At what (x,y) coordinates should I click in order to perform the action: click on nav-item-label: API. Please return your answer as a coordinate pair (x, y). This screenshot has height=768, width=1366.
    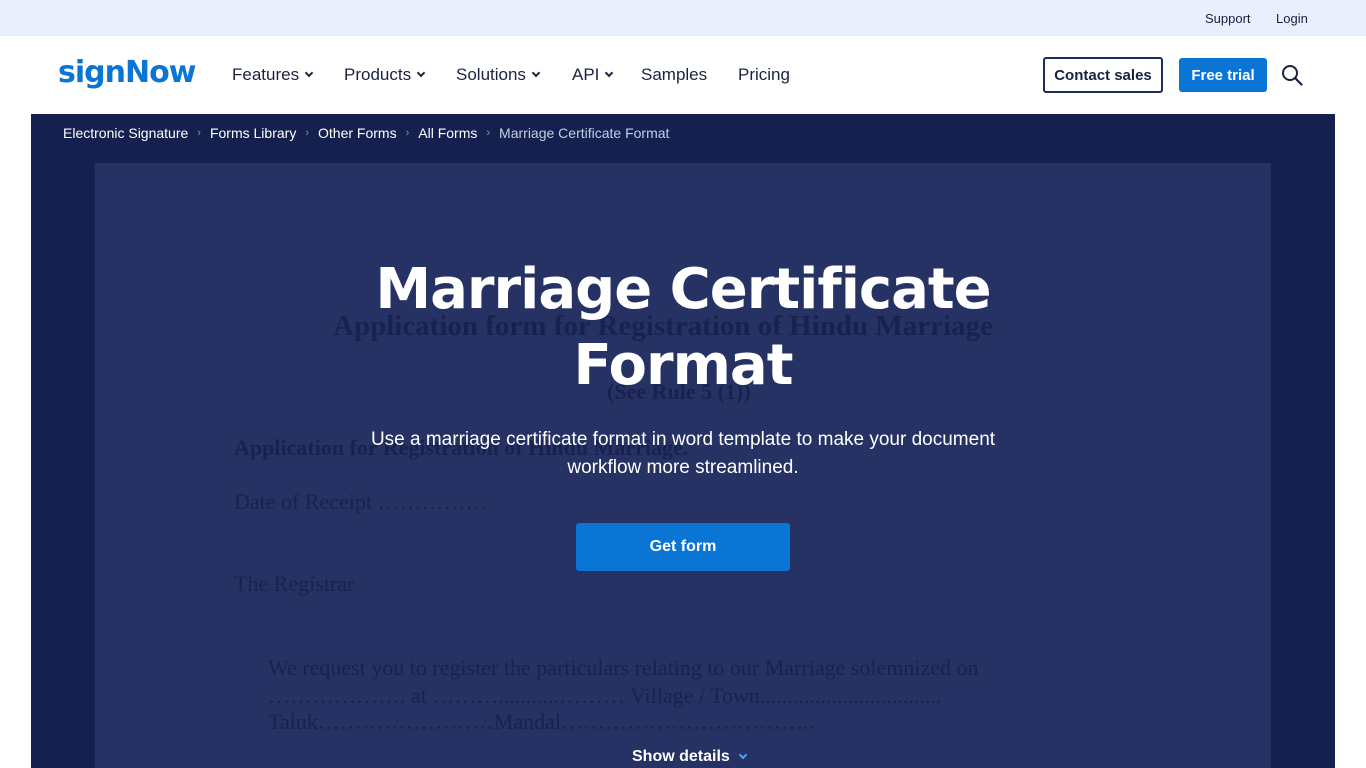
    Looking at the image, I should click on (586, 74).